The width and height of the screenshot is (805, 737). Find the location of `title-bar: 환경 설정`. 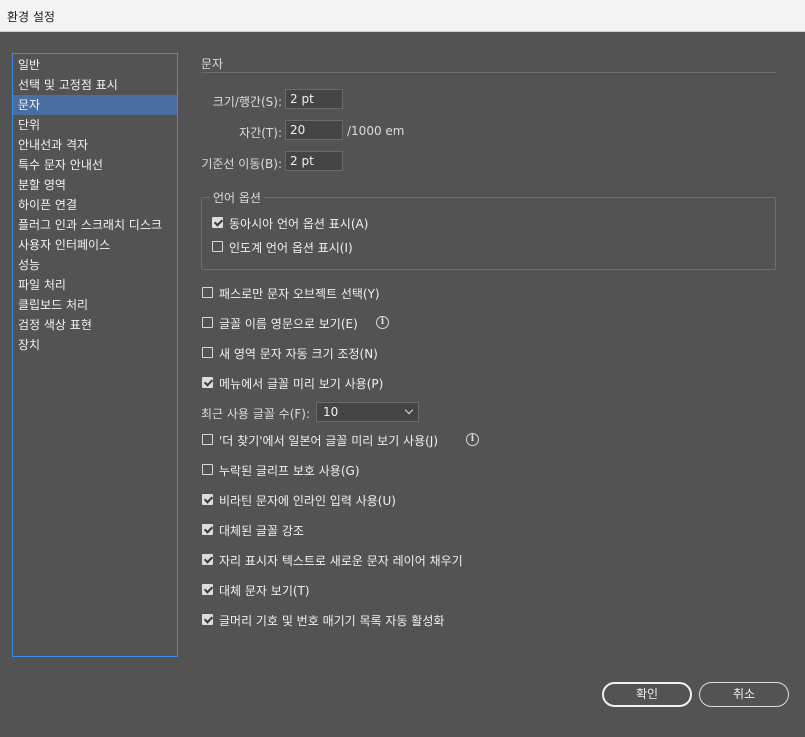

title-bar: 환경 설정 is located at coordinates (402, 16).